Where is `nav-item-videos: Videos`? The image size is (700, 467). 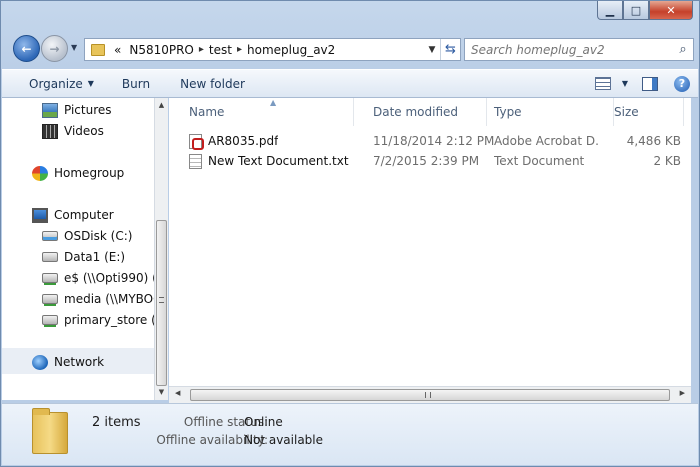 nav-item-videos: Videos is located at coordinates (73, 131).